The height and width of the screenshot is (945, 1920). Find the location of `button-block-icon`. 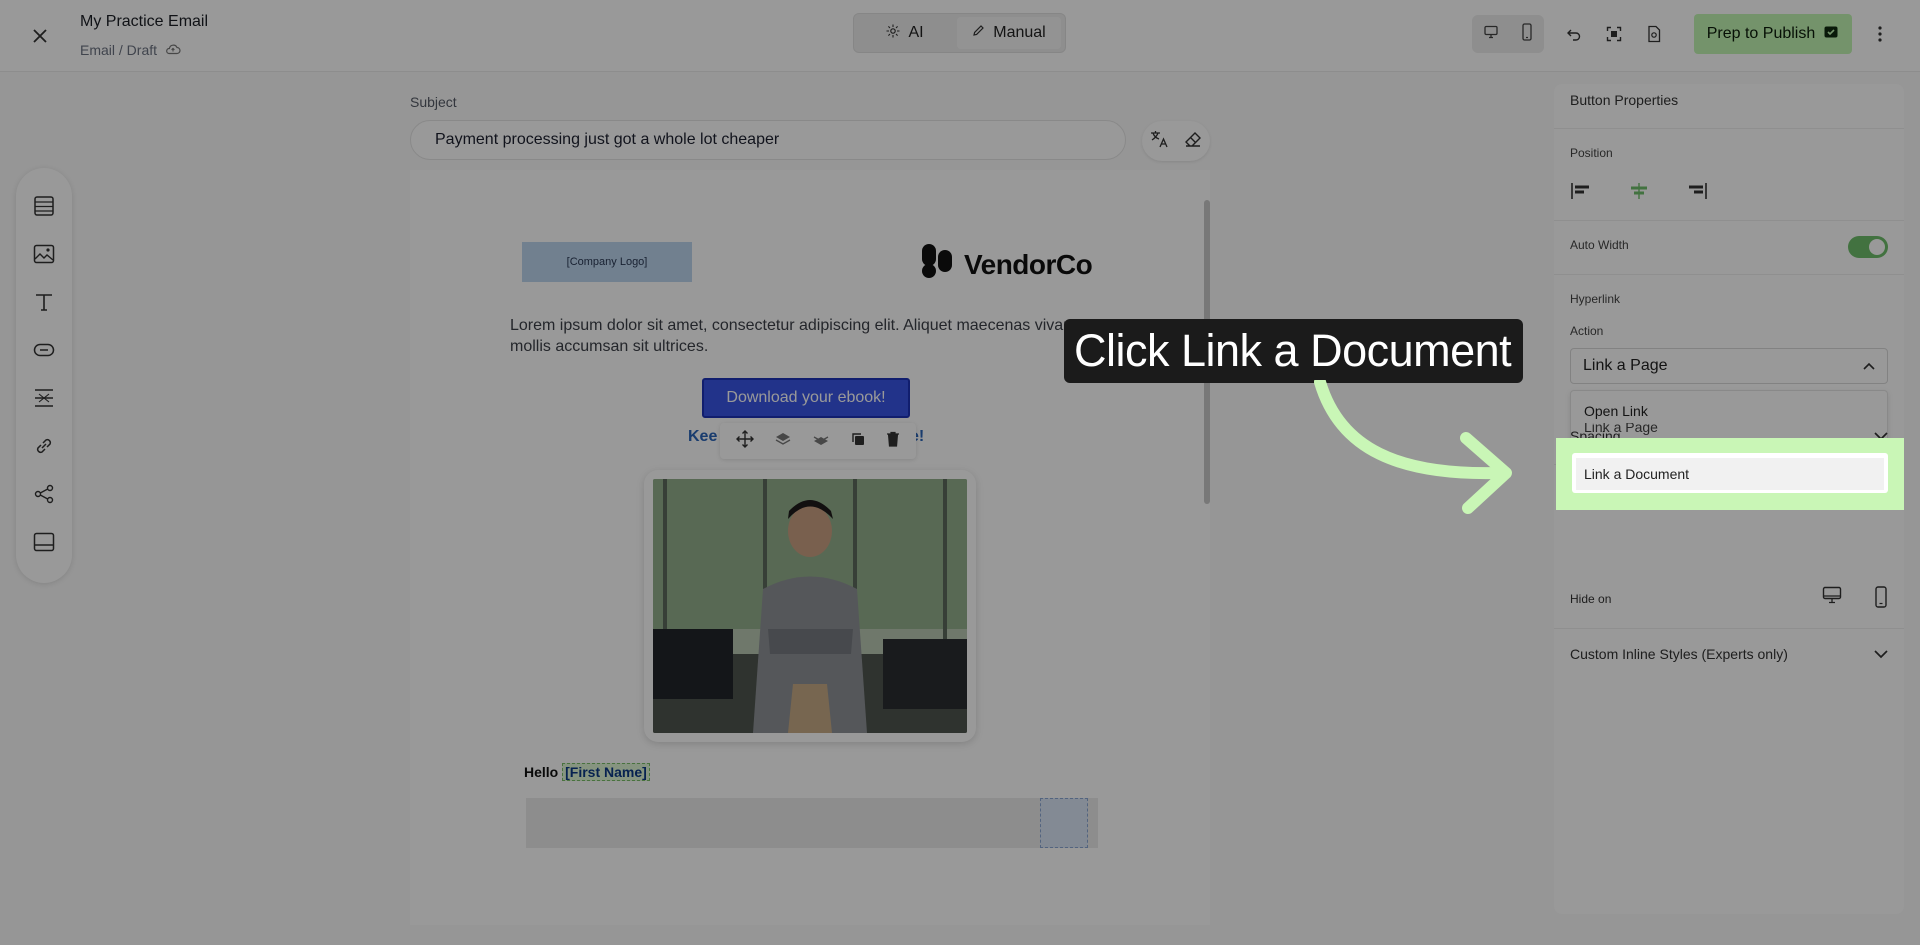

button-block-icon is located at coordinates (44, 350).